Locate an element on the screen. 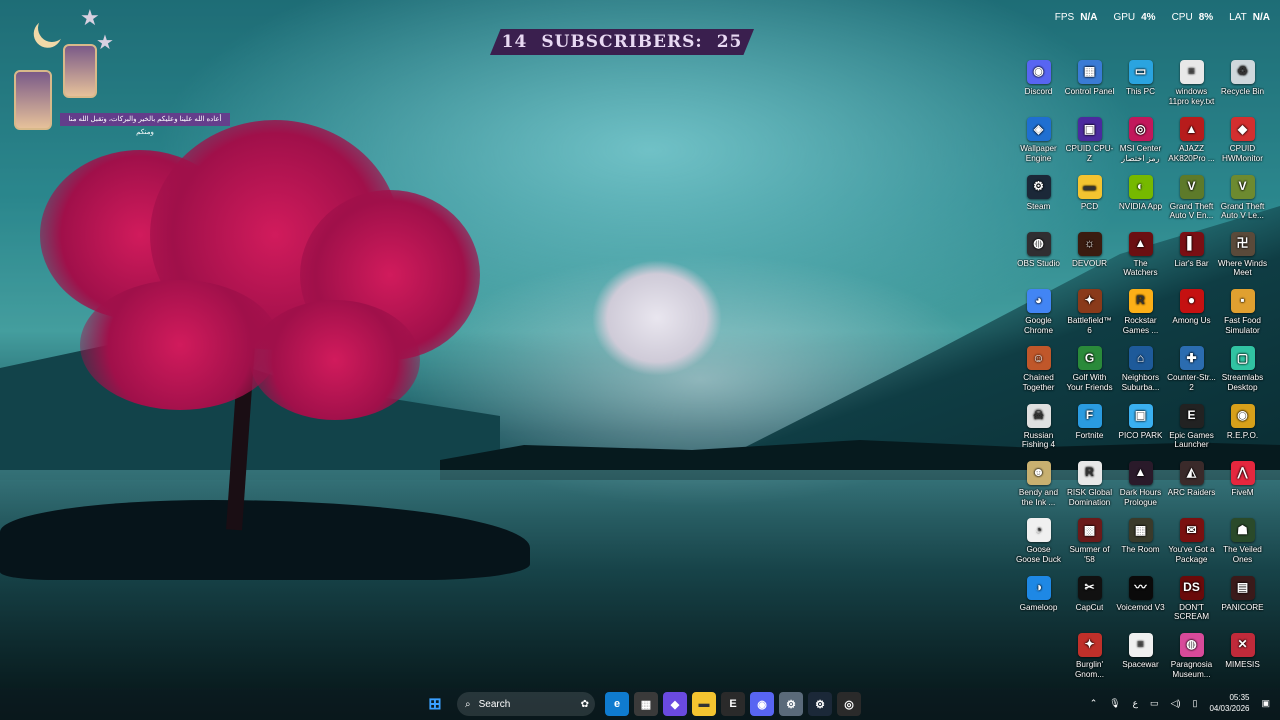 The image size is (1280, 720). system-tray: ⌃ 🎙 ع ▭ ◁) ▯ 05:35 04/03/2026 ▣ is located at coordinates (1180, 703).